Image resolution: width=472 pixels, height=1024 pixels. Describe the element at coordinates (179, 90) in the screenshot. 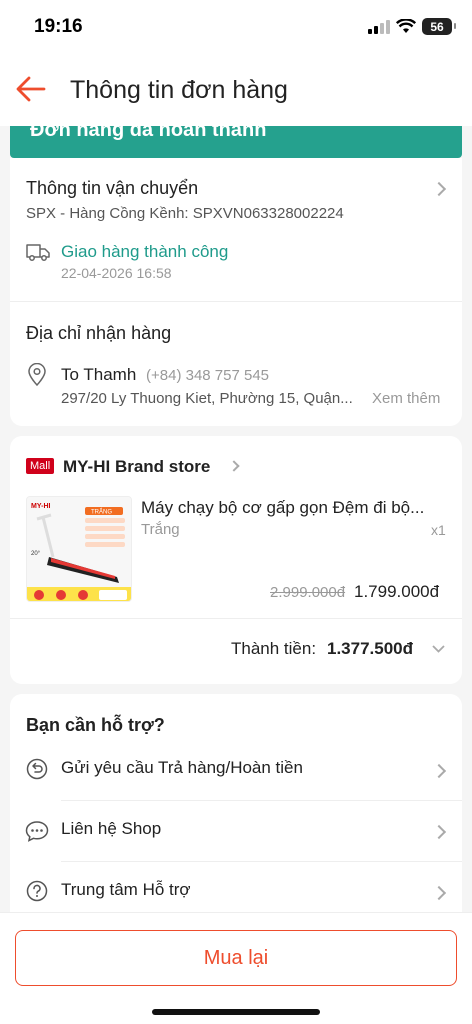

I see `page-title: Thông tin đơn hàng` at that location.